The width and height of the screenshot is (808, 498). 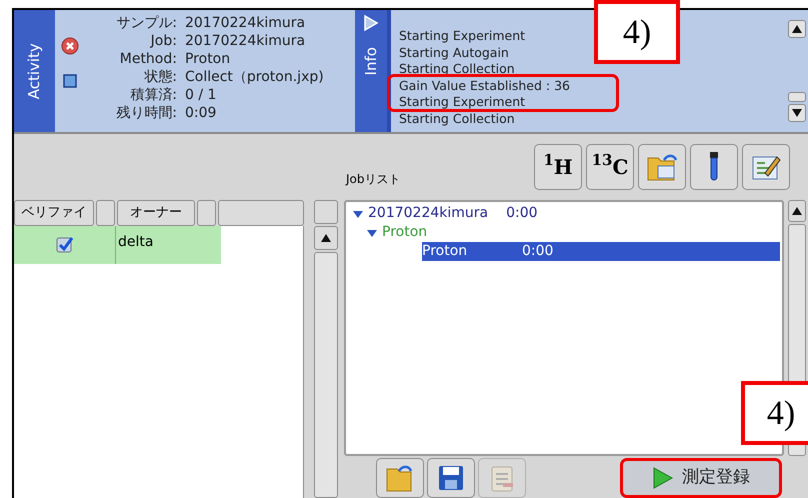 I want to click on info-tab: Info, so click(x=373, y=71).